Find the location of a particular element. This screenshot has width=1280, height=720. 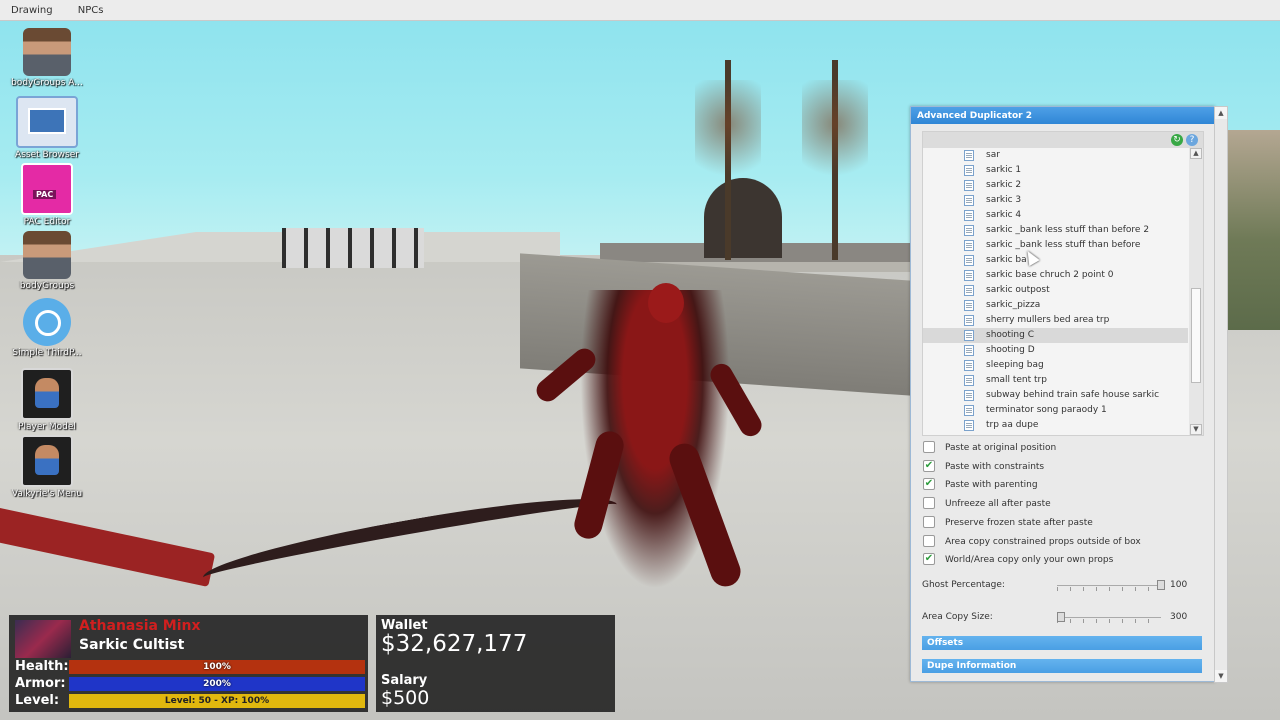

dupe-file-item: sleeping bag is located at coordinates (1055, 365).